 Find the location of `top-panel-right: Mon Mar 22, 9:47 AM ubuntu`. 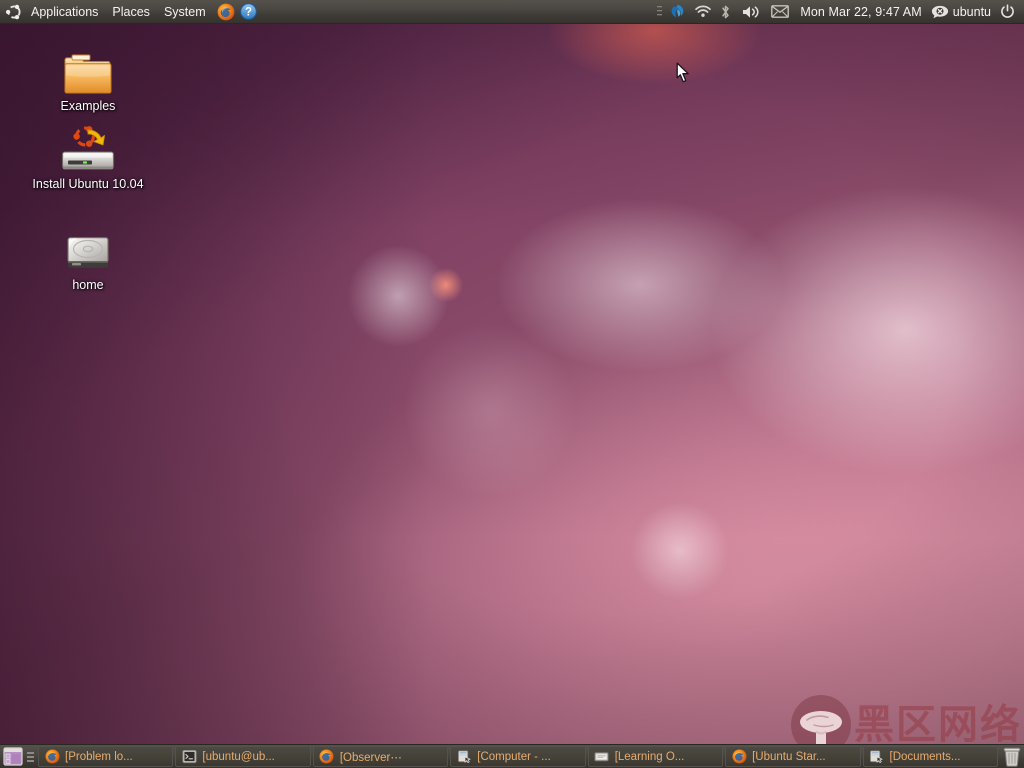

top-panel-right: Mon Mar 22, 9:47 AM ubuntu is located at coordinates (839, 12).